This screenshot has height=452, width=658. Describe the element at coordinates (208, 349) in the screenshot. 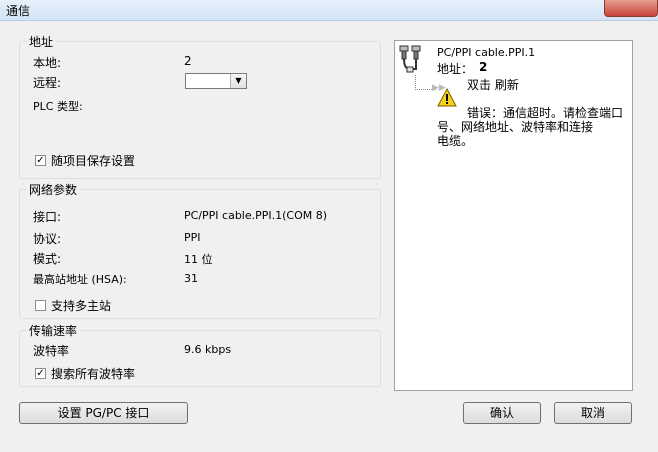

I see `baud-value: 9.6 kbps` at that location.